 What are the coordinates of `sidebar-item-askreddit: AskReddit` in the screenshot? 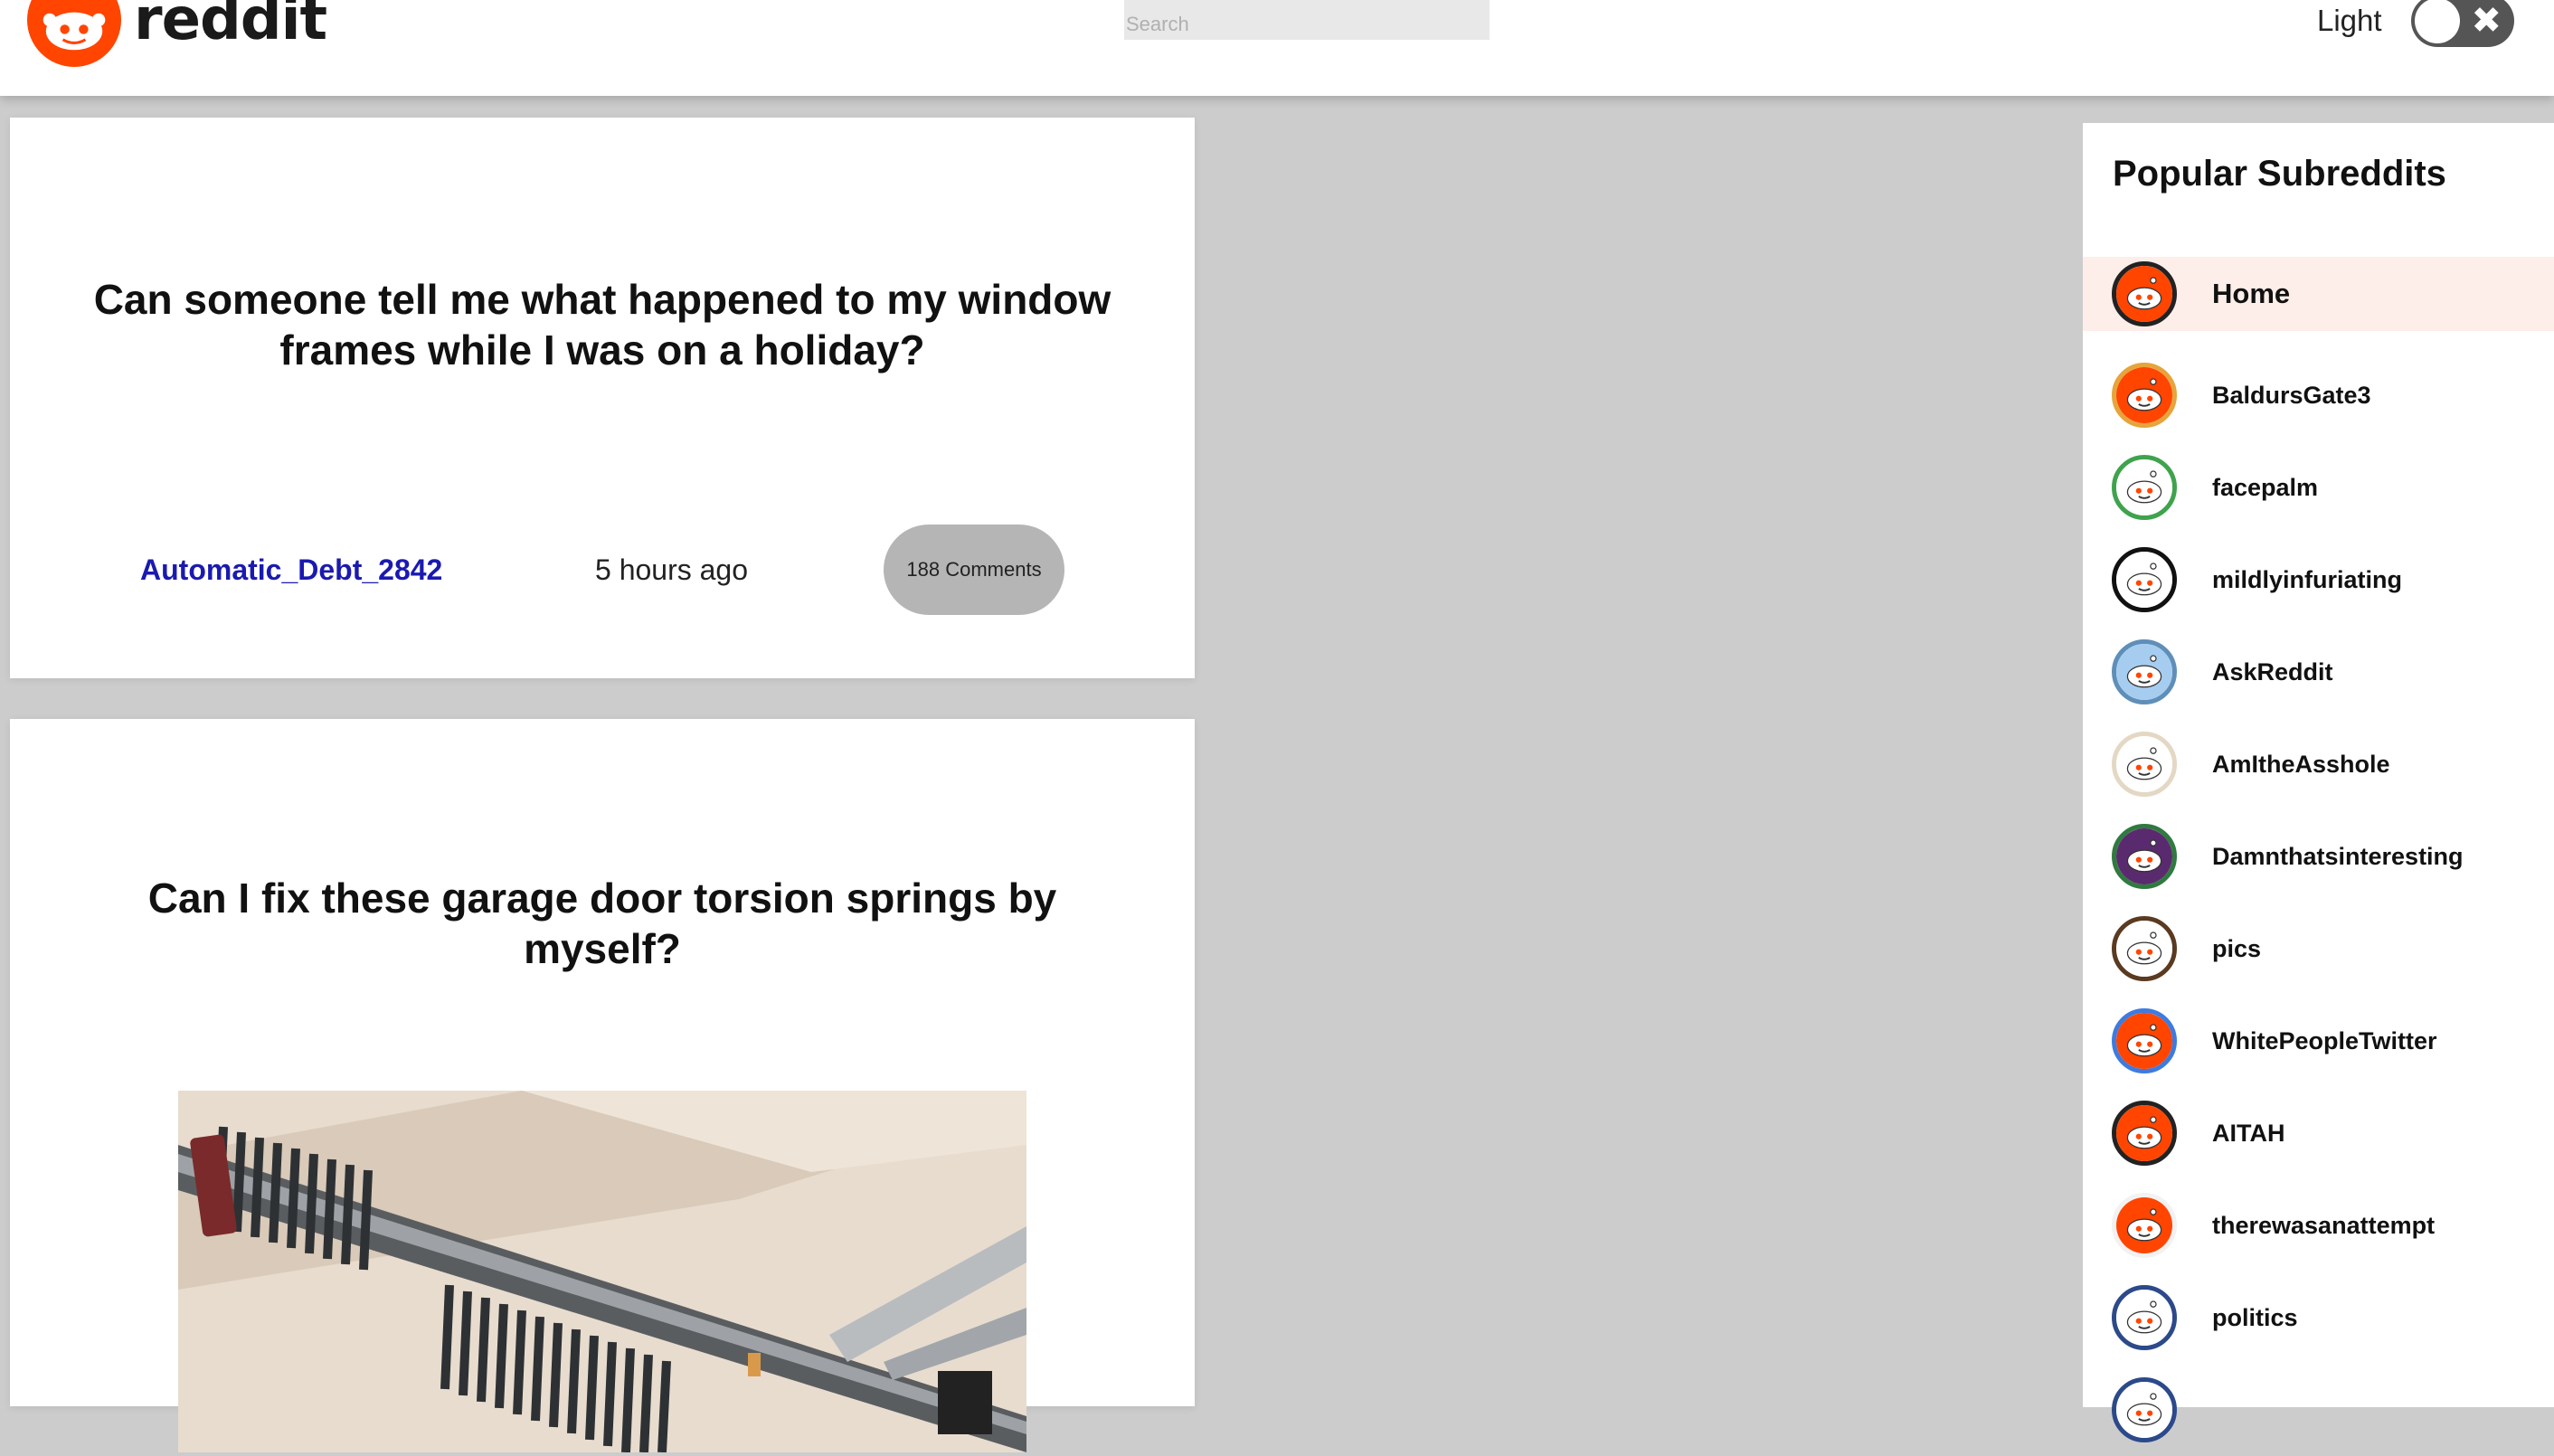 It's located at (2318, 672).